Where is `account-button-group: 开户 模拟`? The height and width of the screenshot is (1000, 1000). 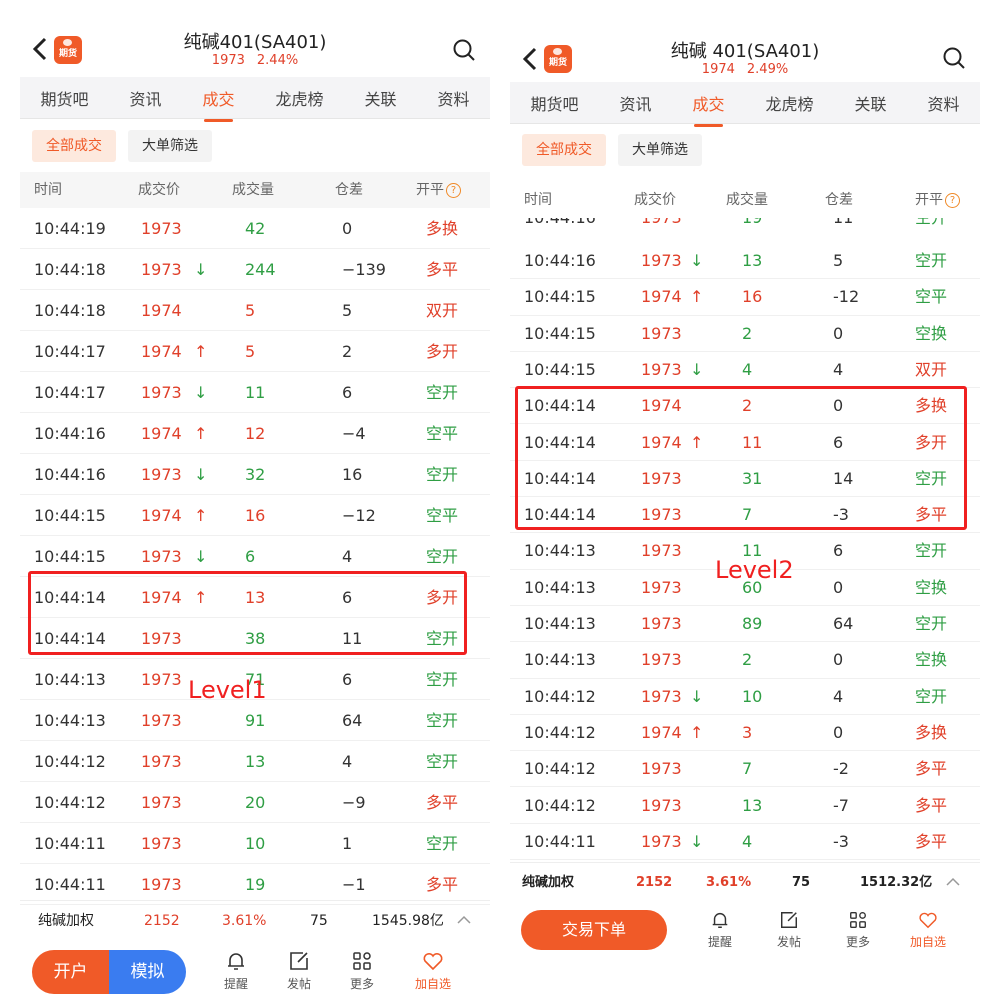 account-button-group: 开户 模拟 is located at coordinates (109, 972).